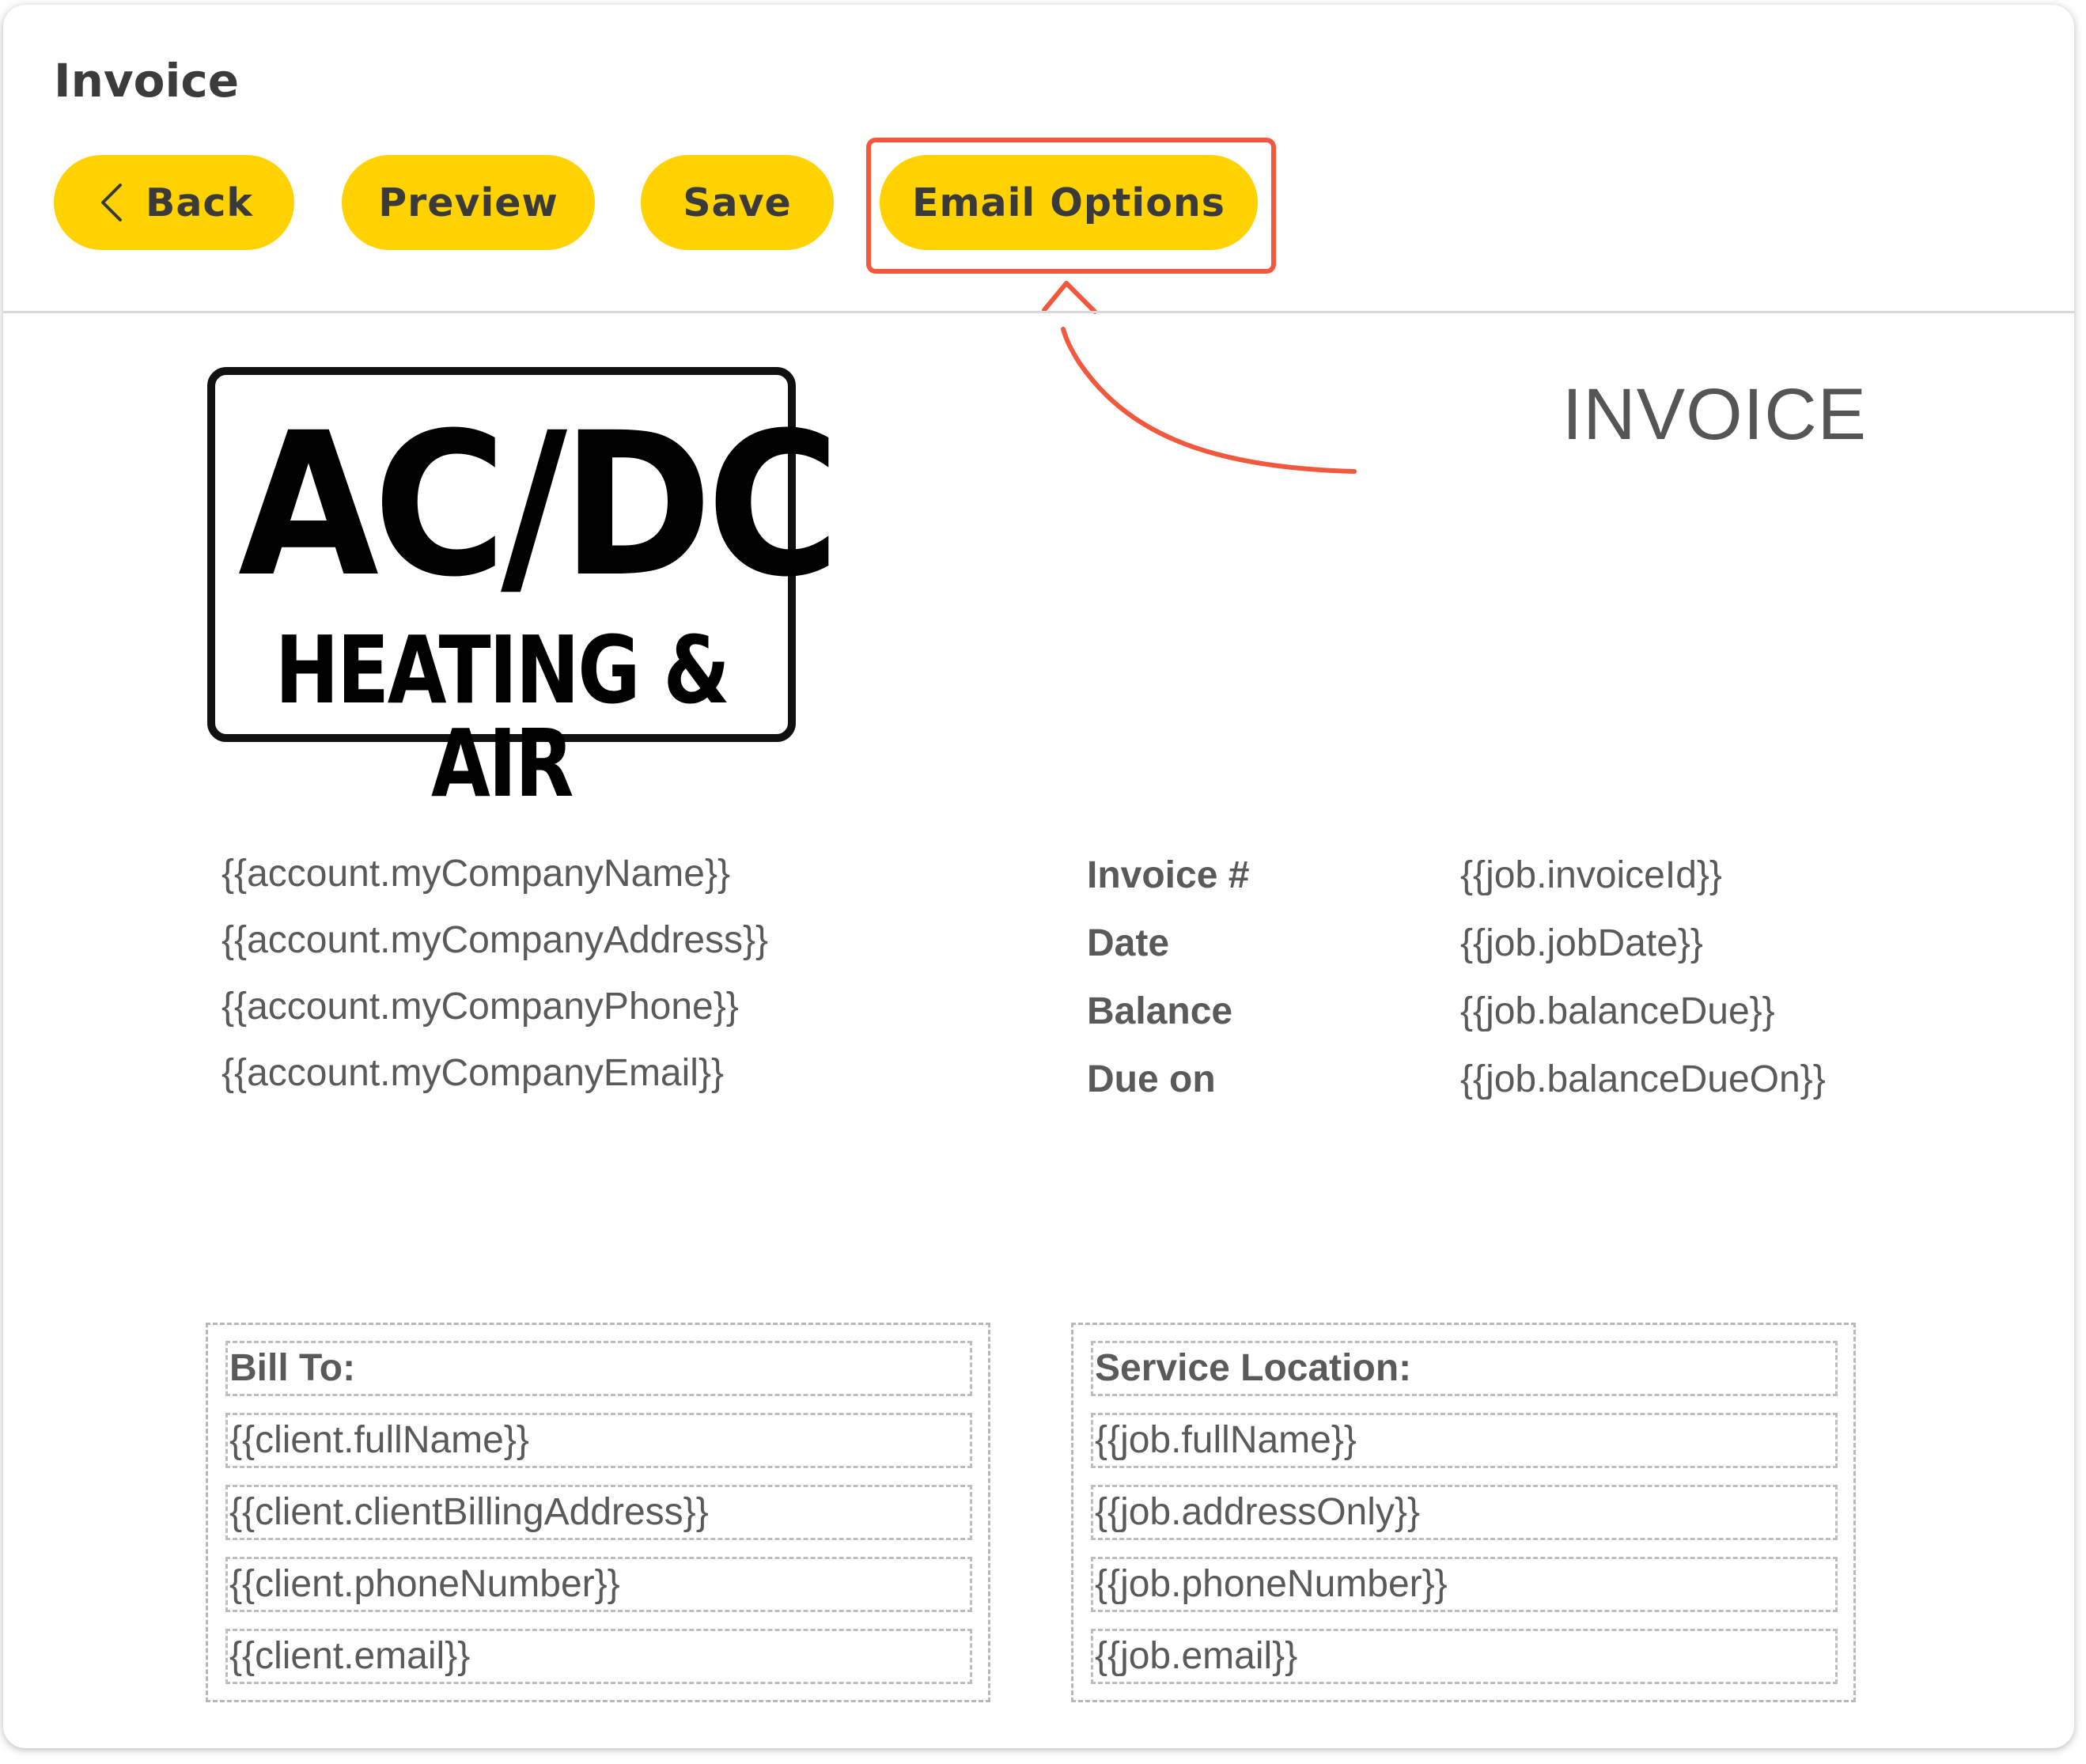  I want to click on company-email: {{account.myCompanyEmail}}, so click(473, 1073).